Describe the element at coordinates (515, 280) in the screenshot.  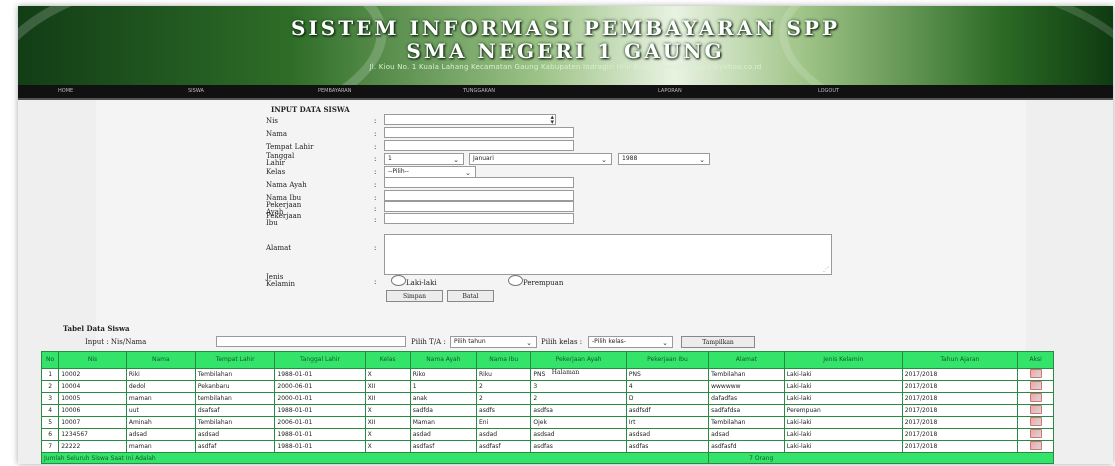
I see `radio-perempuan` at that location.